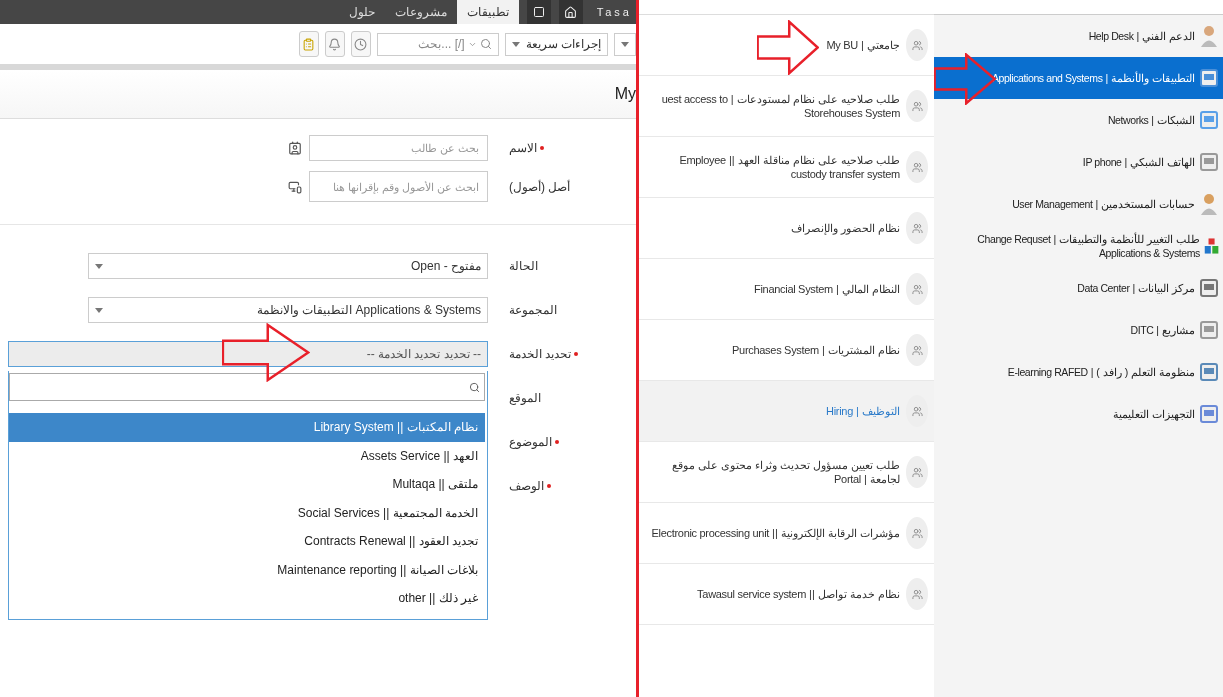  I want to click on clipboard-icon, so click(308, 44).